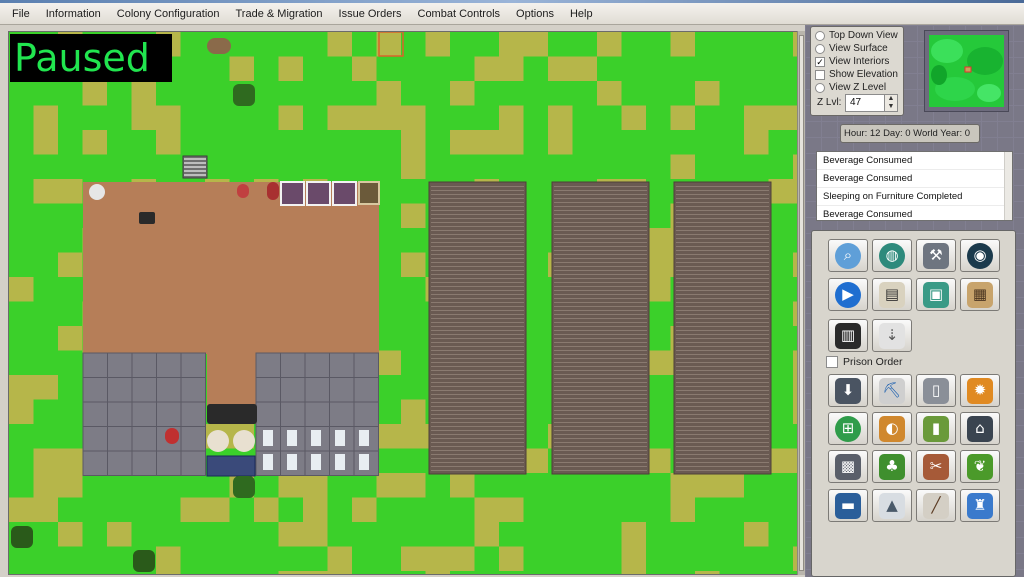  What do you see at coordinates (892, 255) in the screenshot?
I see `globe-button: ◍` at bounding box center [892, 255].